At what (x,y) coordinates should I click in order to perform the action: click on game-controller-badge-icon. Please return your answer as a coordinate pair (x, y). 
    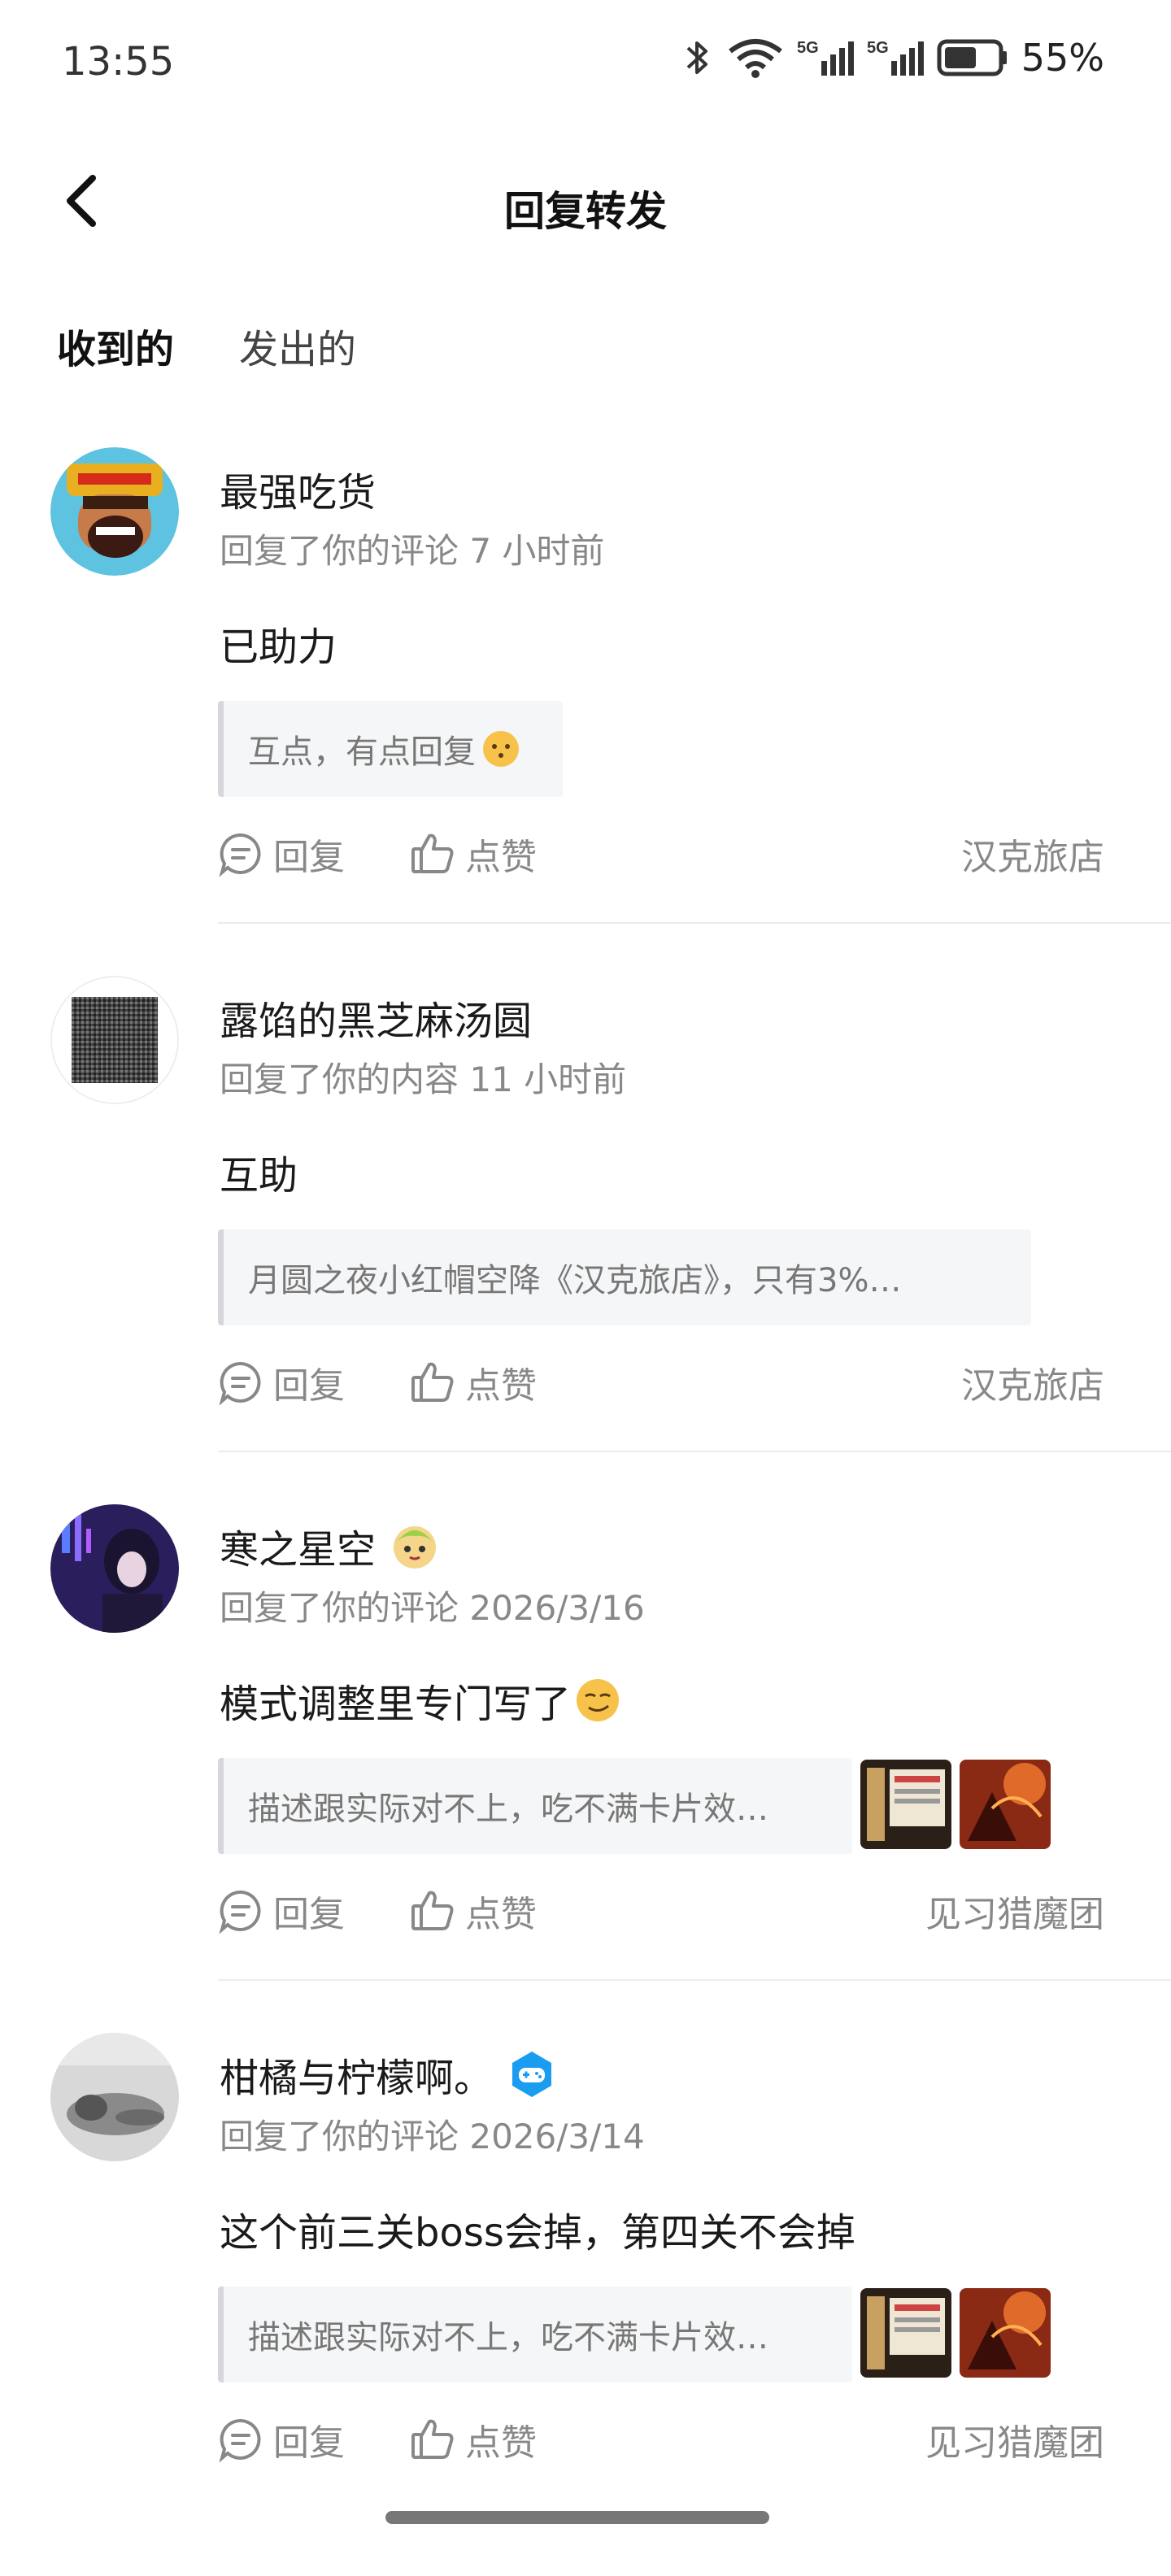
    Looking at the image, I should click on (532, 2074).